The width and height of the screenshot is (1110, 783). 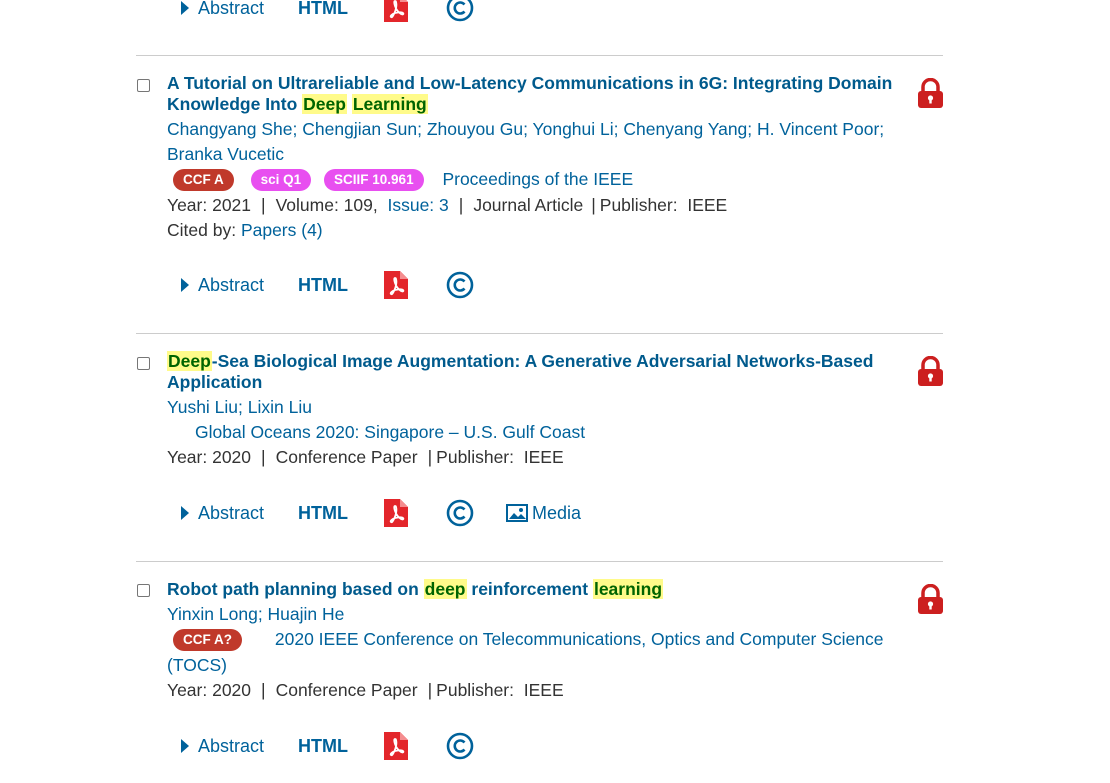 What do you see at coordinates (417, 205) in the screenshot?
I see `issue-link: Issue: 3` at bounding box center [417, 205].